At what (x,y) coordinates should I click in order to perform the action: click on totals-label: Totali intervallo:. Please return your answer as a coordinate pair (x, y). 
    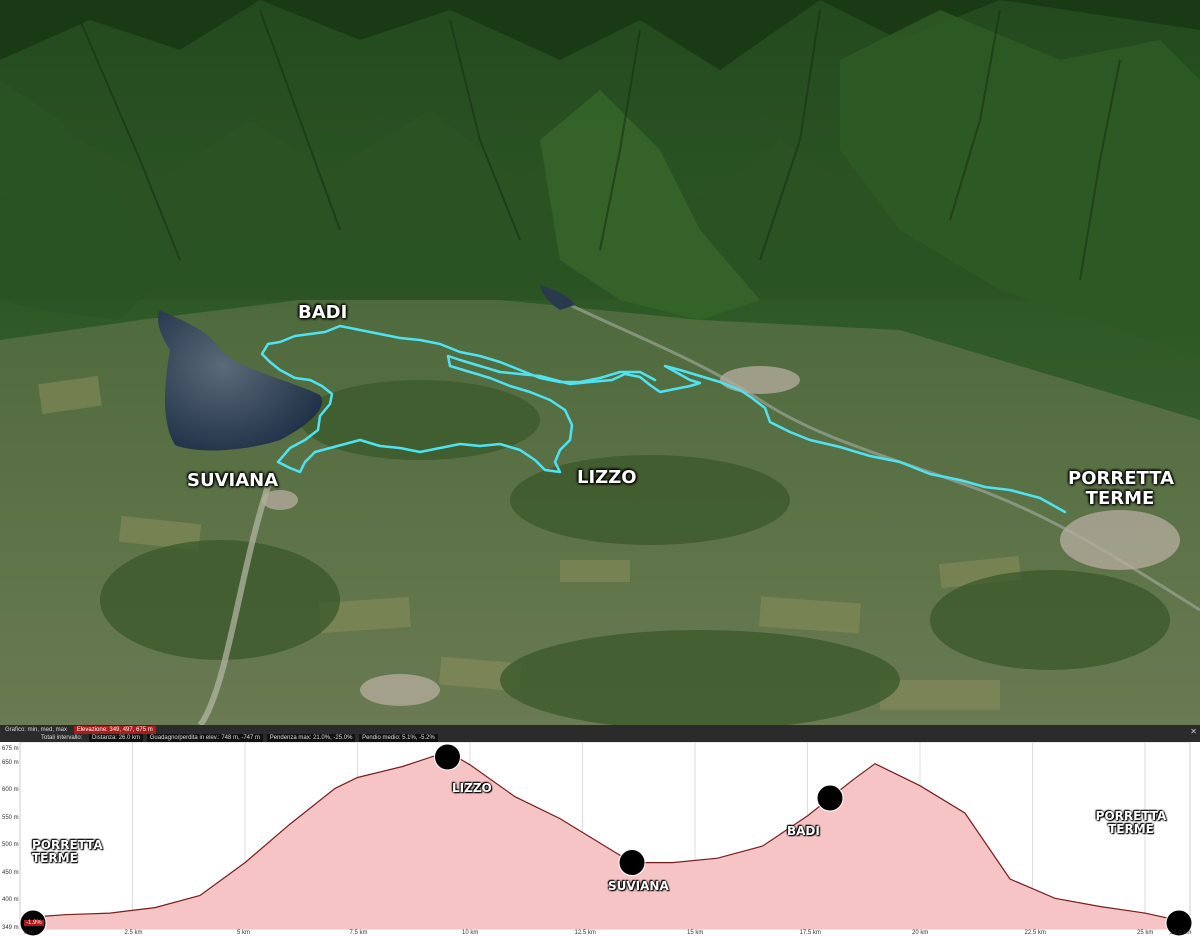
    Looking at the image, I should click on (62, 738).